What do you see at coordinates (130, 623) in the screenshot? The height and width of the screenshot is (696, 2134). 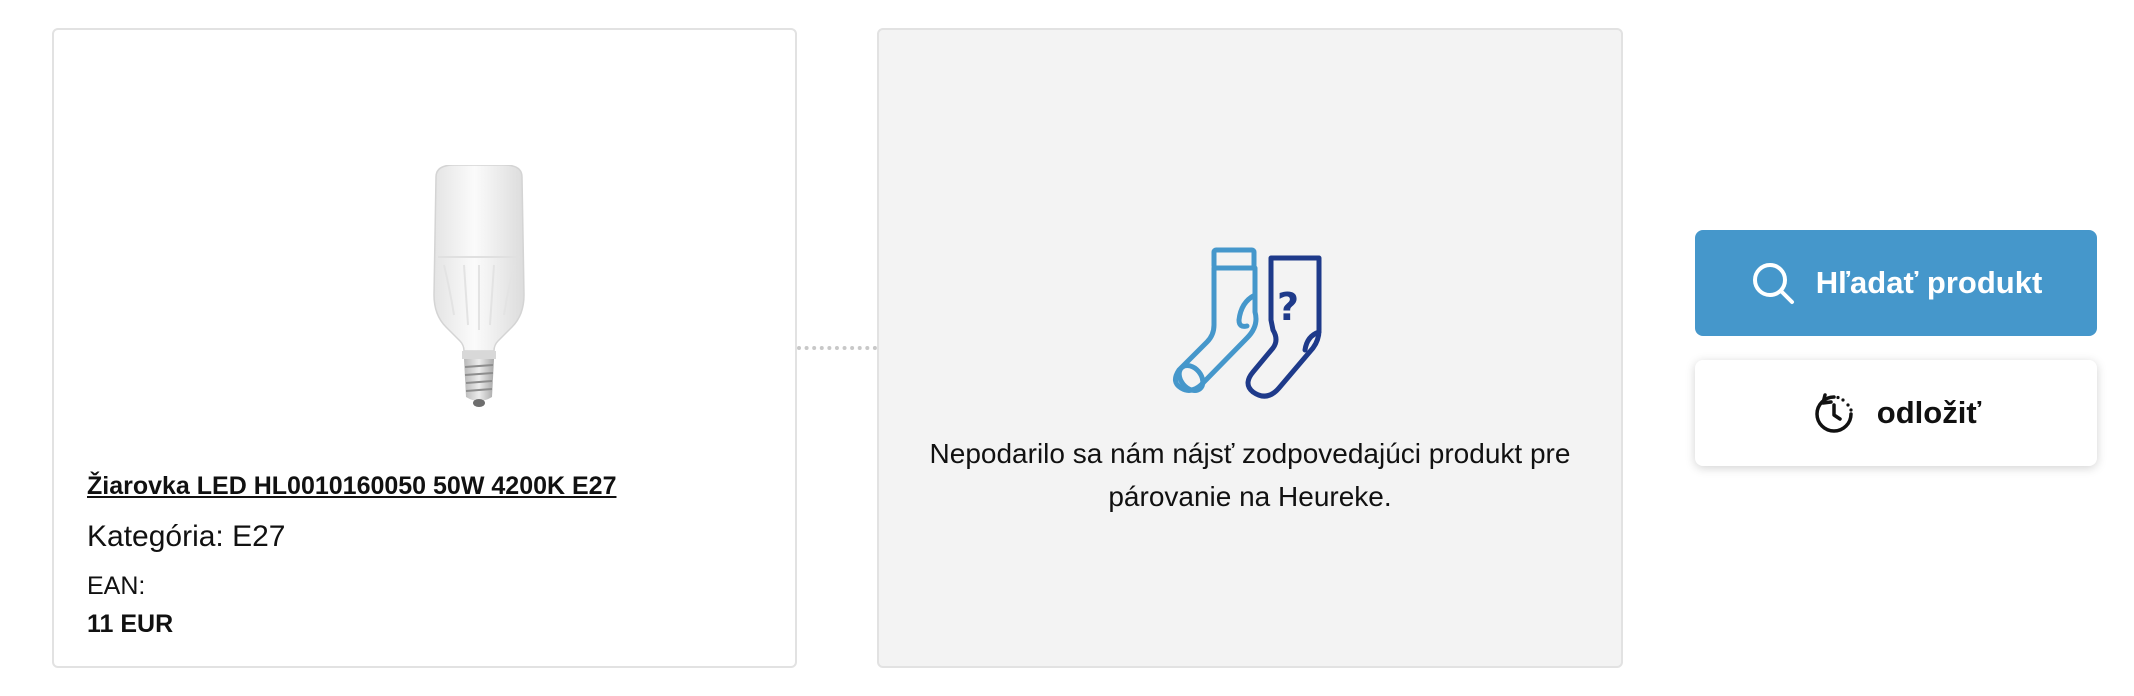 I see `product-price: 11 EUR` at bounding box center [130, 623].